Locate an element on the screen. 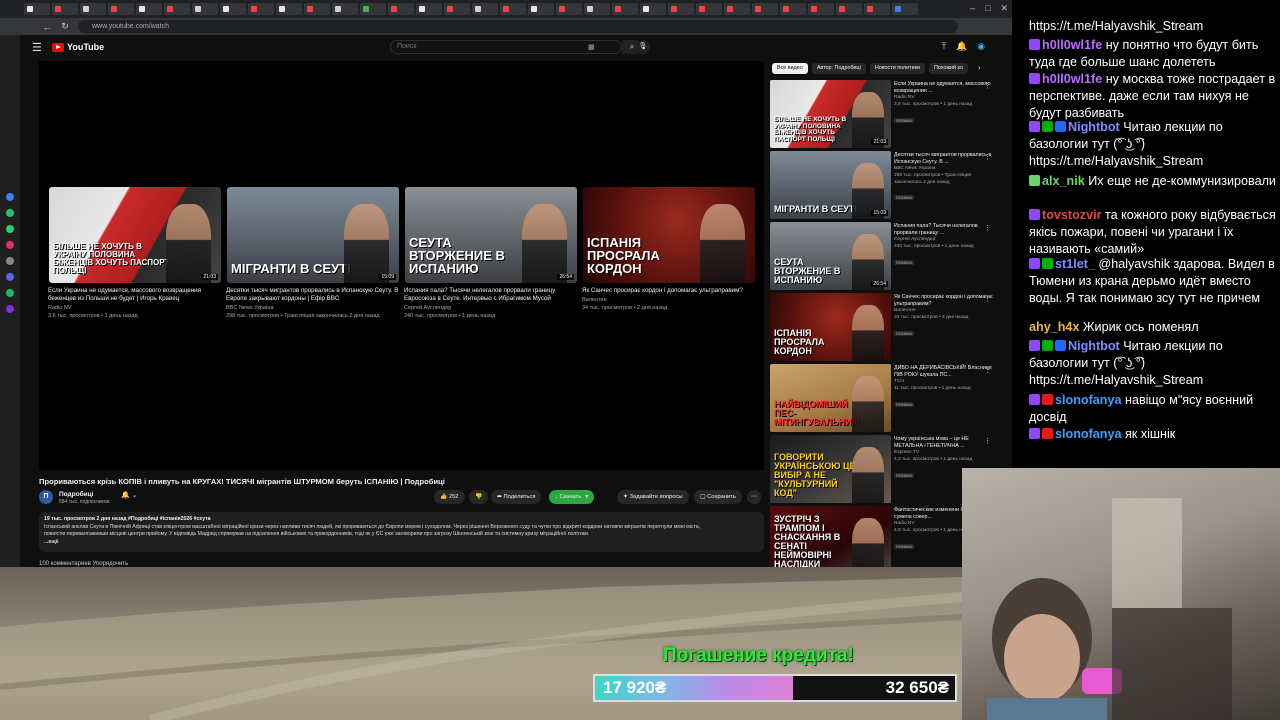 The image size is (1280, 720). end-card-channel: Radio NV is located at coordinates (135, 308).